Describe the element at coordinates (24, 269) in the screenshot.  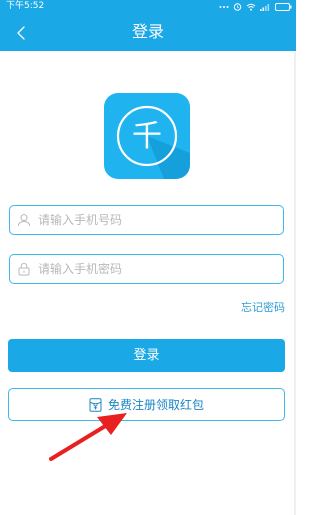
I see `lock-icon` at that location.